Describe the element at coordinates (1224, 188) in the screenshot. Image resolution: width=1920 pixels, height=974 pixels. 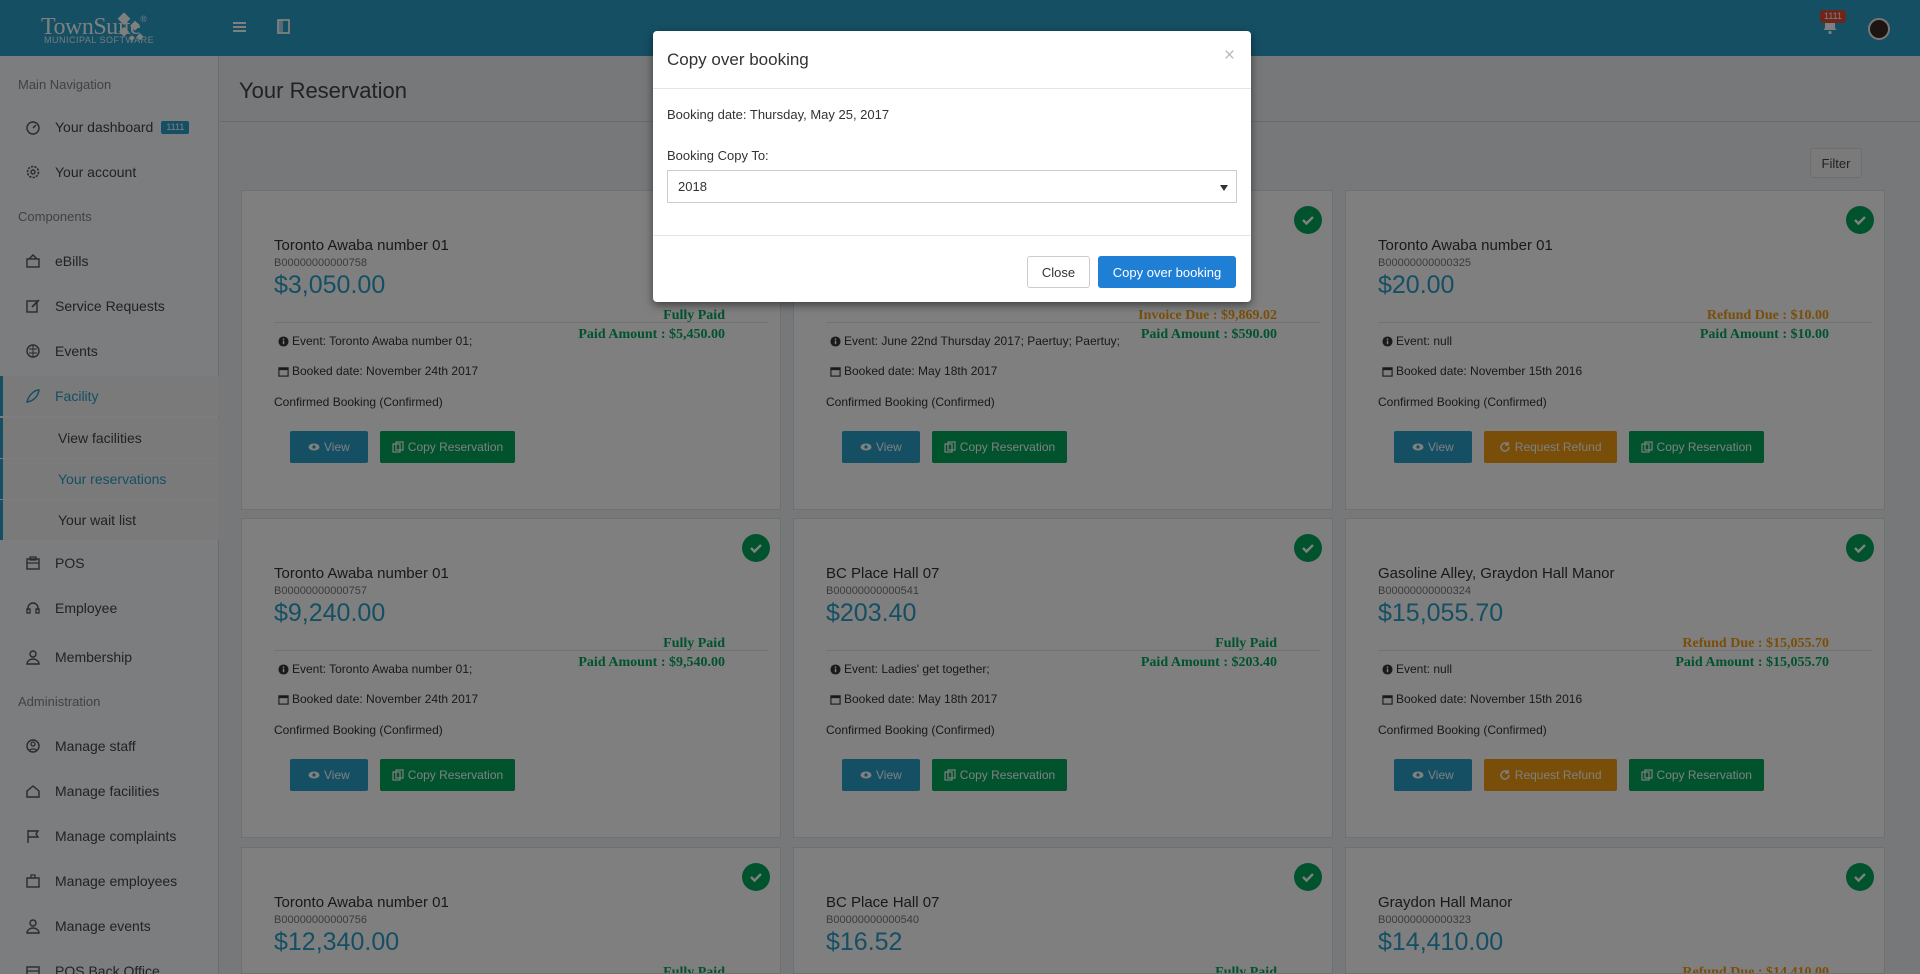
I see `caret-down-icon` at that location.